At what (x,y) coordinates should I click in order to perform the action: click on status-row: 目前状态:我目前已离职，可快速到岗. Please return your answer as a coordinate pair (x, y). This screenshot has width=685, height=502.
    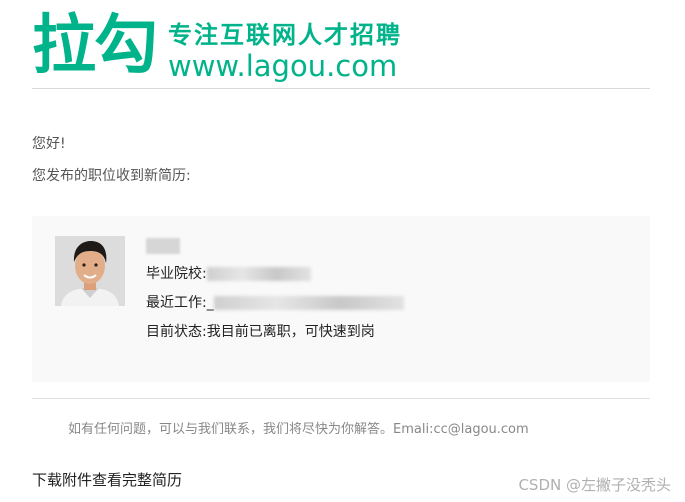
    Looking at the image, I should click on (260, 332).